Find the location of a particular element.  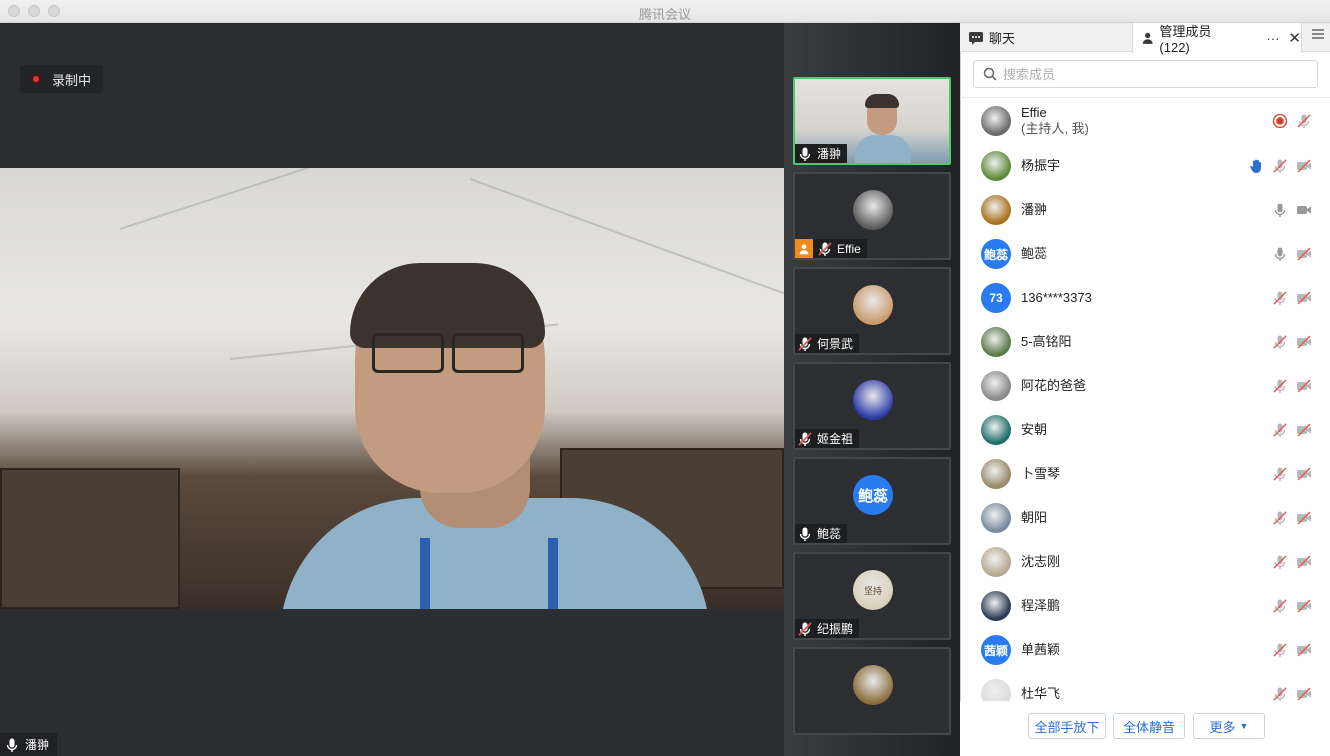

tab-chat: 聊天 is located at coordinates (1046, 37).